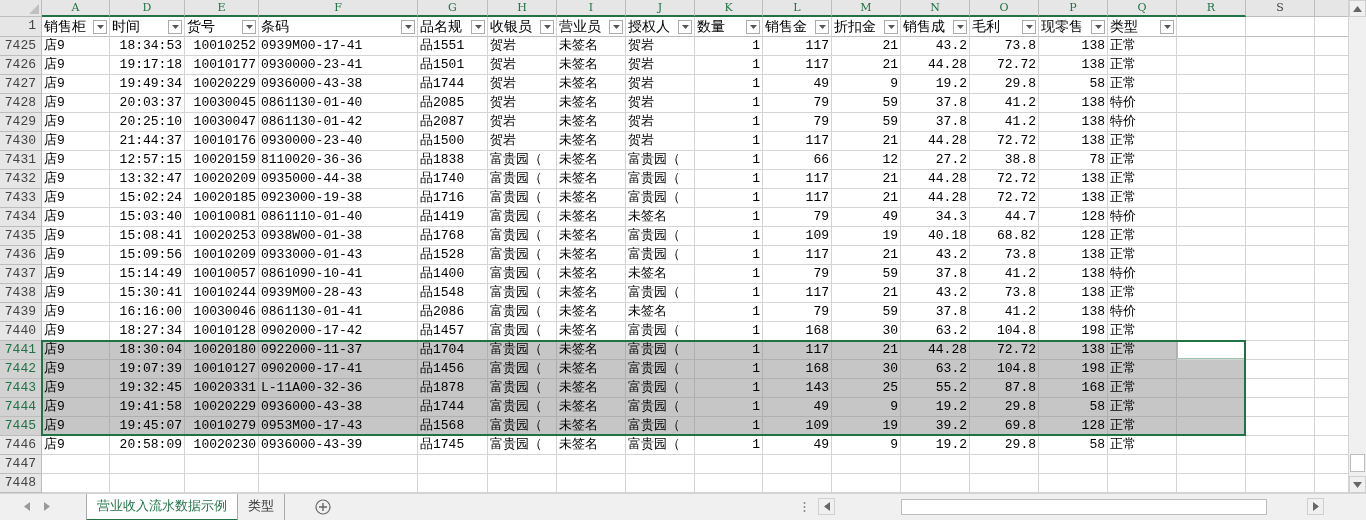  Describe the element at coordinates (826, 506) in the screenshot. I see `scroll-left-button` at that location.